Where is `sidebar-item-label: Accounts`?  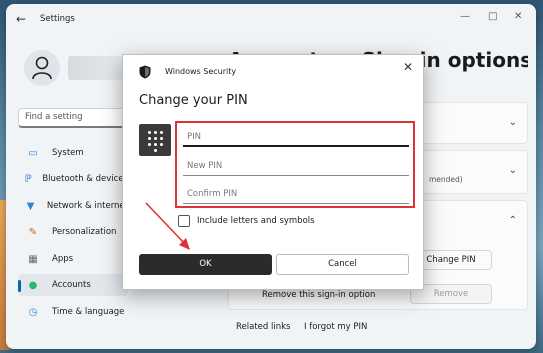
sidebar-item-label: Accounts is located at coordinates (71, 285).